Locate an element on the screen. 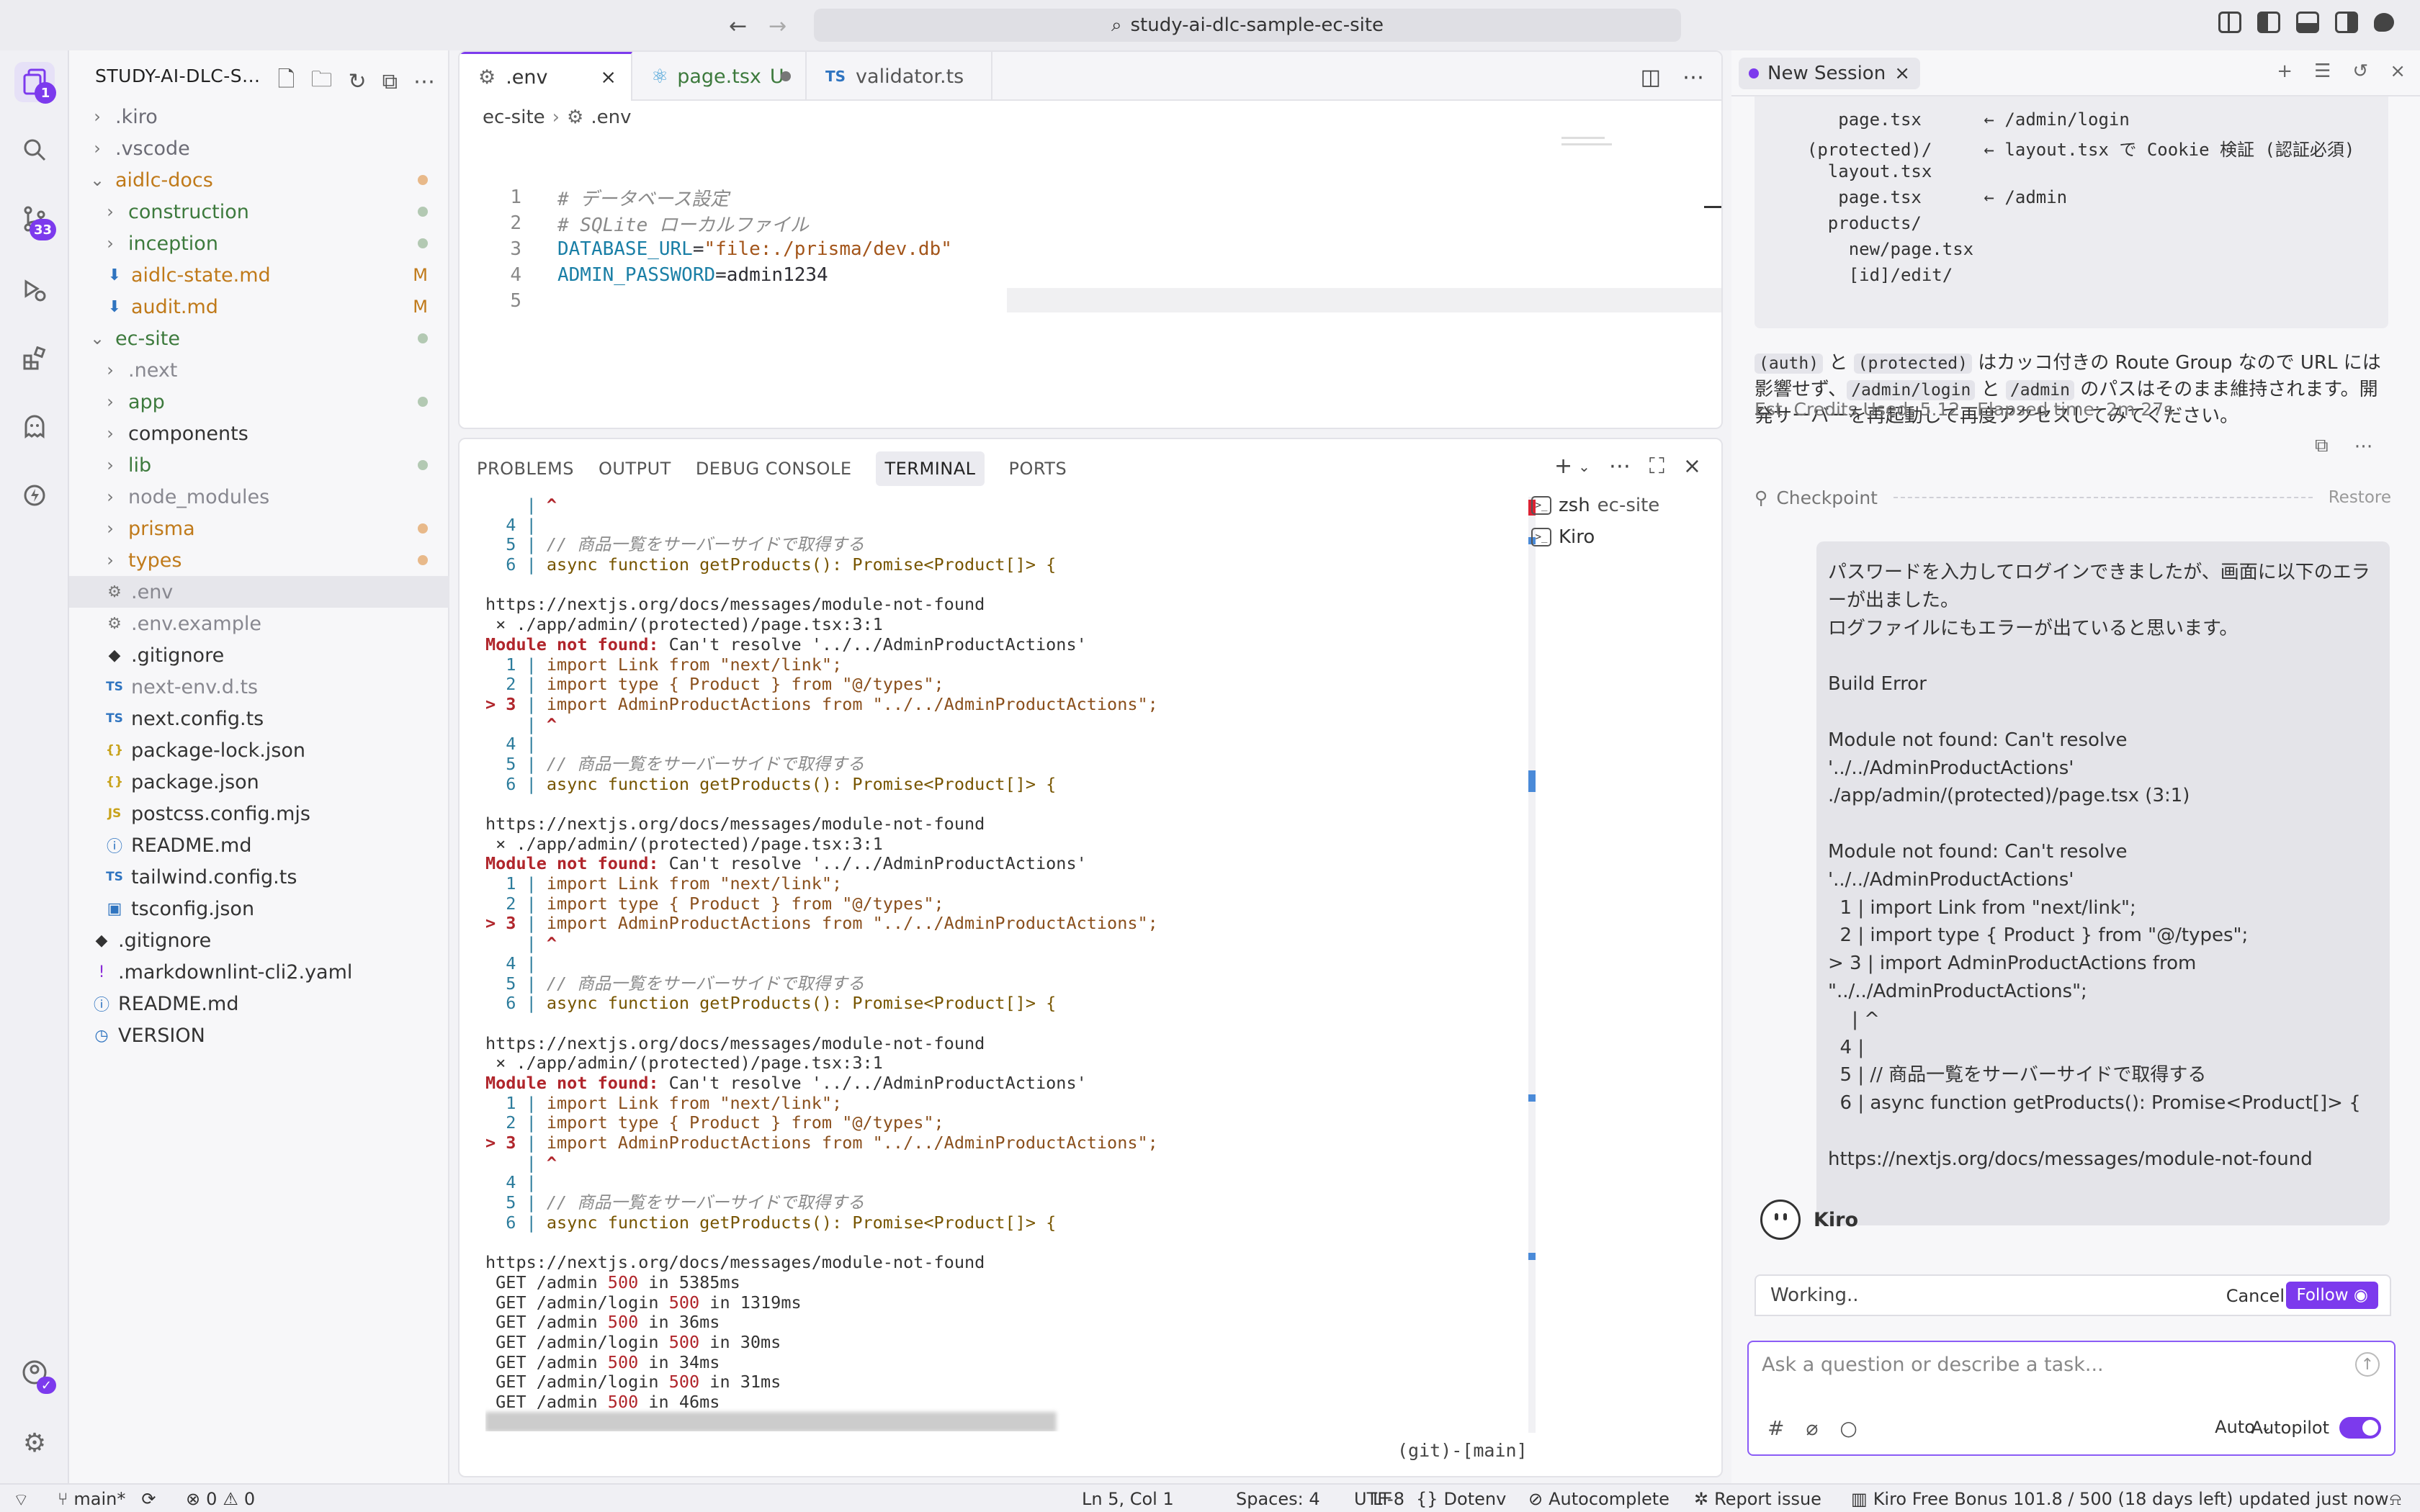 The width and height of the screenshot is (2420, 1512). maximize-panel-icon: ⛶ is located at coordinates (1656, 466).